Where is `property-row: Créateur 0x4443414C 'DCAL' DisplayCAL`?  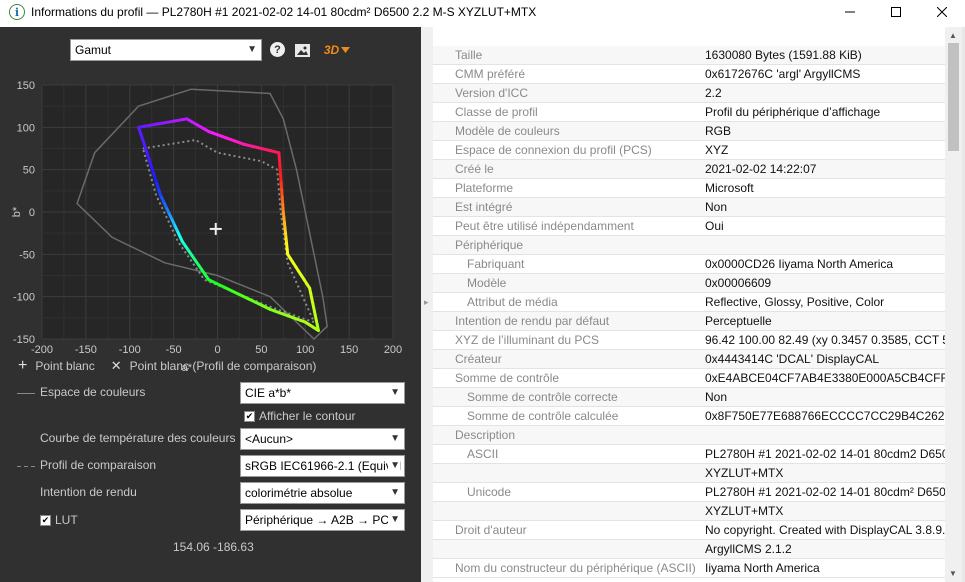
property-row: Créateur 0x4443414C 'DCAL' DisplayCAL is located at coordinates (689, 359).